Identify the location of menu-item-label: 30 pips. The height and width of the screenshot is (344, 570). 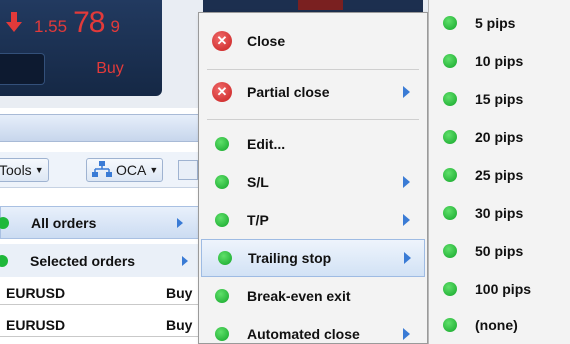
(499, 213).